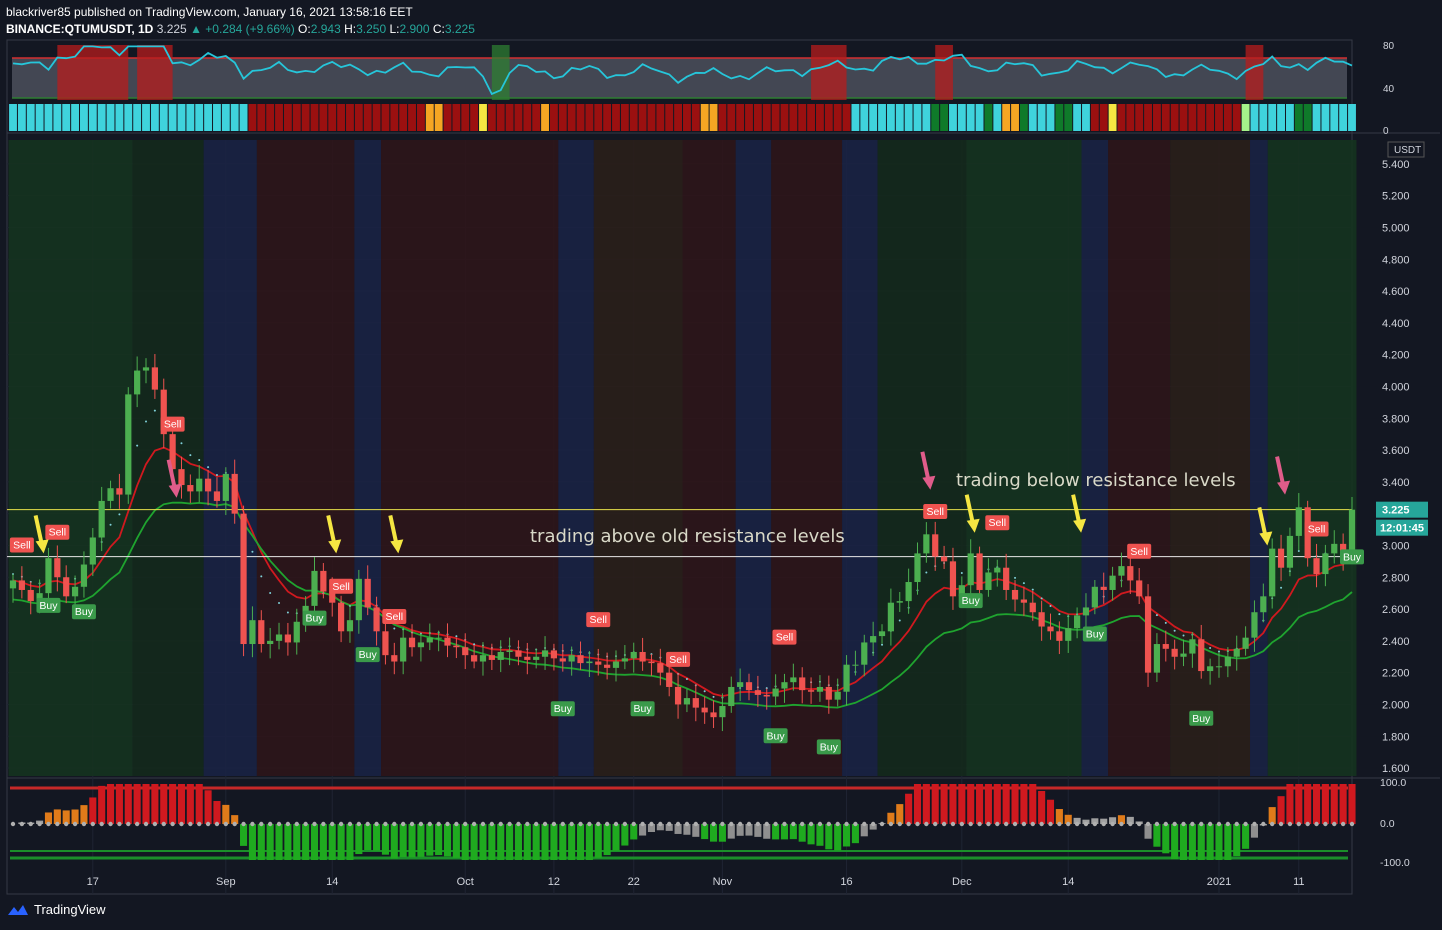 The width and height of the screenshot is (1442, 930). Describe the element at coordinates (1395, 863) in the screenshot. I see `osc-tick-label: -100.0` at that location.